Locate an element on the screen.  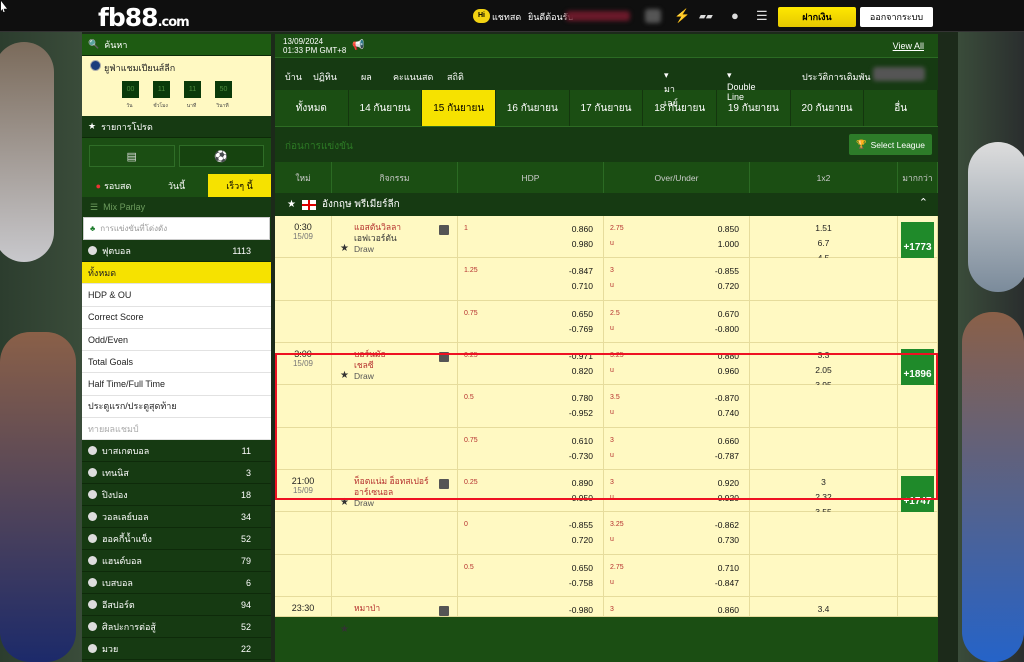
hdp-odds-home: 0.610 is located at coordinates (582, 441).